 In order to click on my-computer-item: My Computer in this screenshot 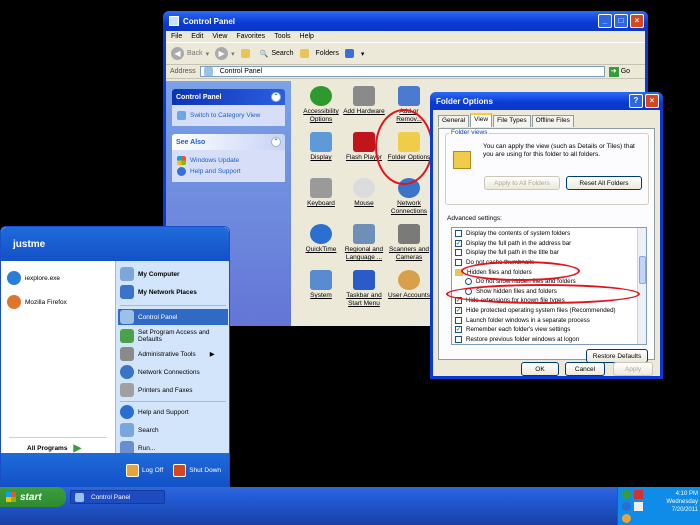, I will do `click(150, 274)`.